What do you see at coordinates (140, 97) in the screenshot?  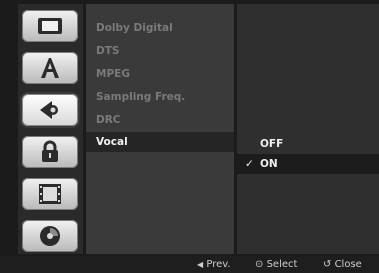 I see `menu-item-sampling-freq: Sampling Freq.` at bounding box center [140, 97].